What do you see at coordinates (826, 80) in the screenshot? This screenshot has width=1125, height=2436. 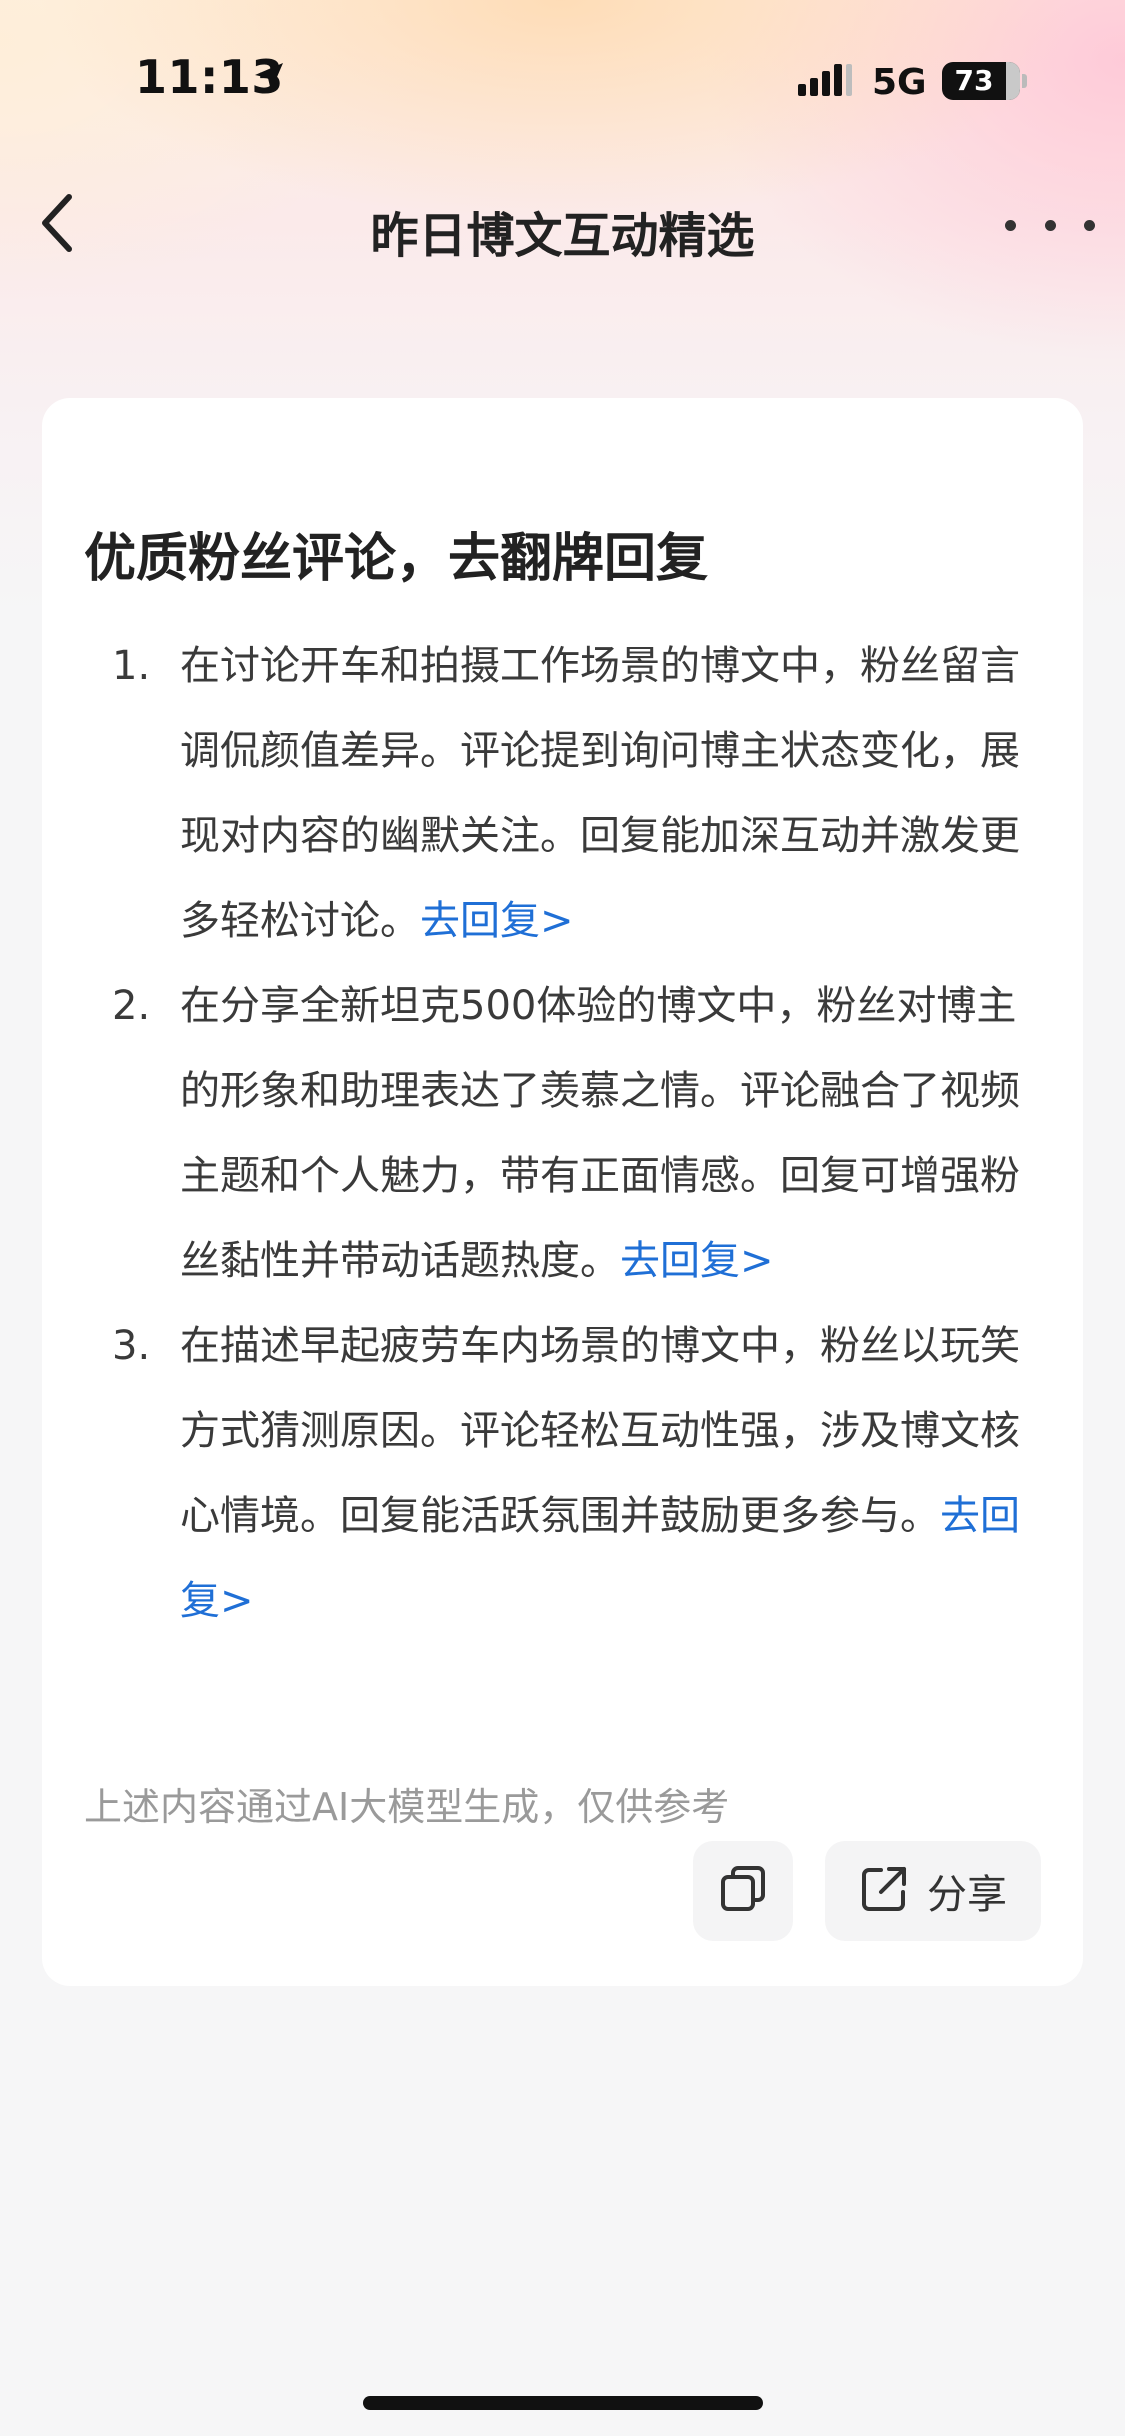 I see `signal-icon` at bounding box center [826, 80].